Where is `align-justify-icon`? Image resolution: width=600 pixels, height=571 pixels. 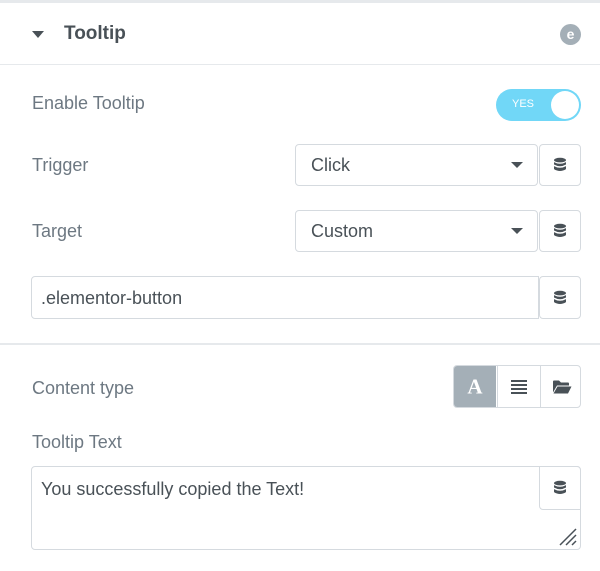
align-justify-icon is located at coordinates (519, 386).